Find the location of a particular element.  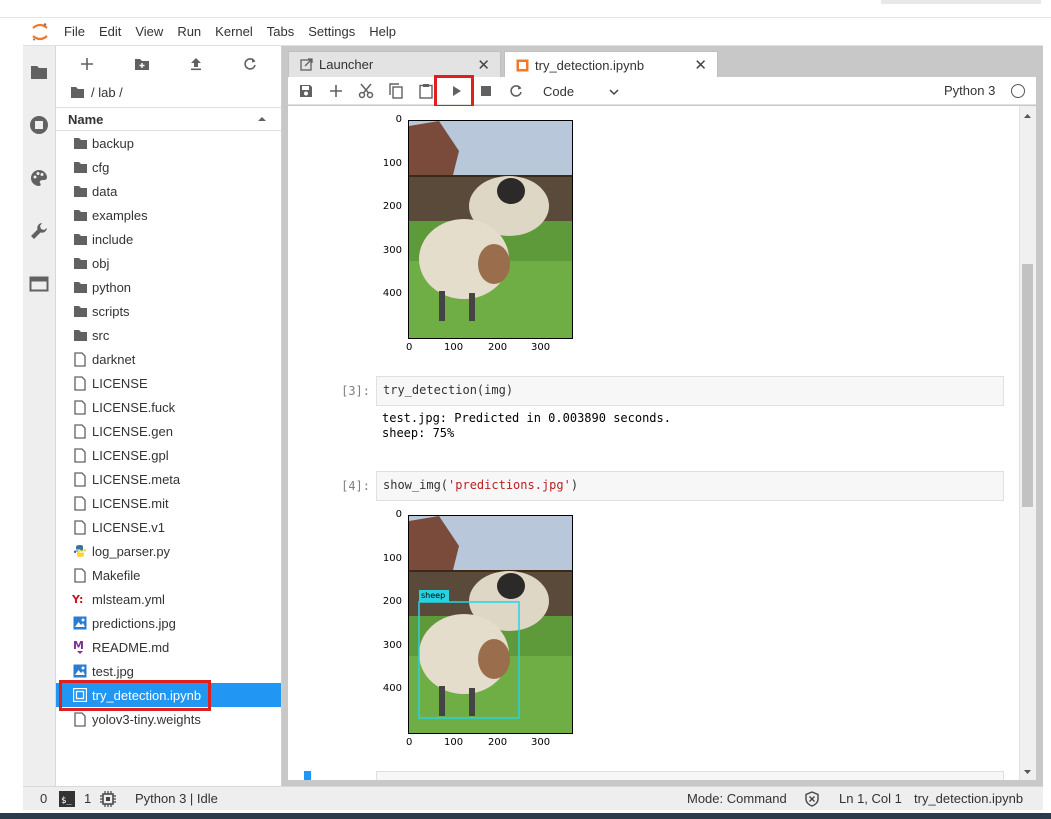

image-file-icon is located at coordinates (80, 671).